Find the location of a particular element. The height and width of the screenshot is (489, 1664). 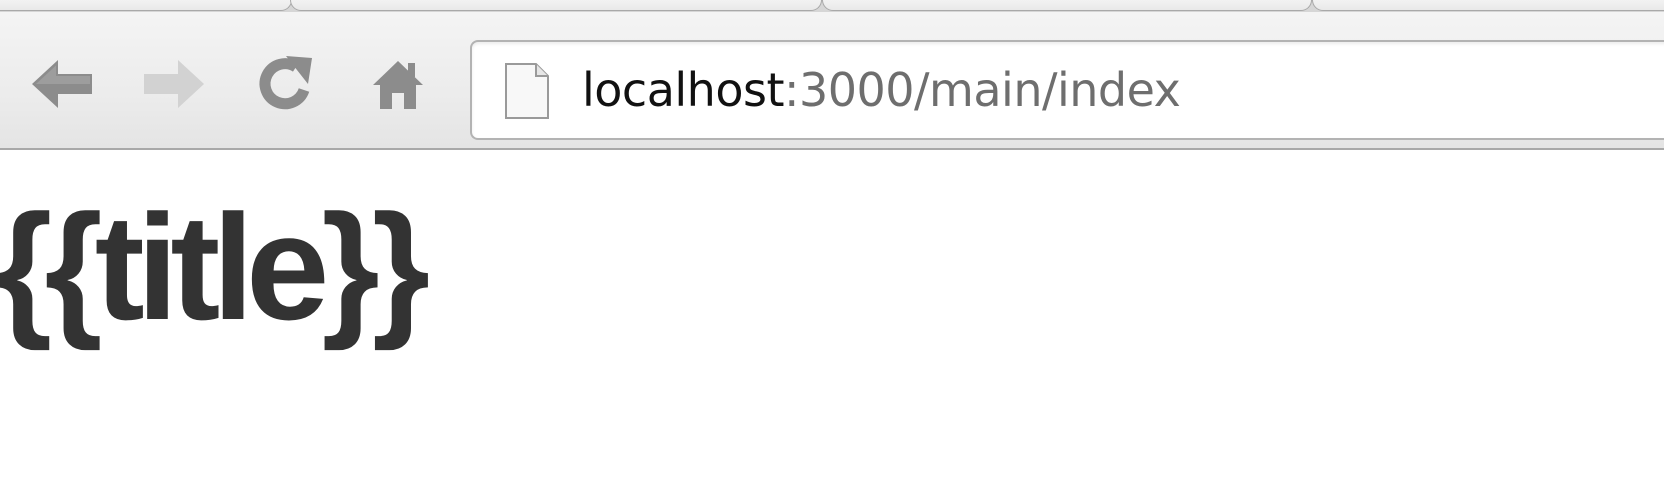

tab-strip is located at coordinates (832, 6).